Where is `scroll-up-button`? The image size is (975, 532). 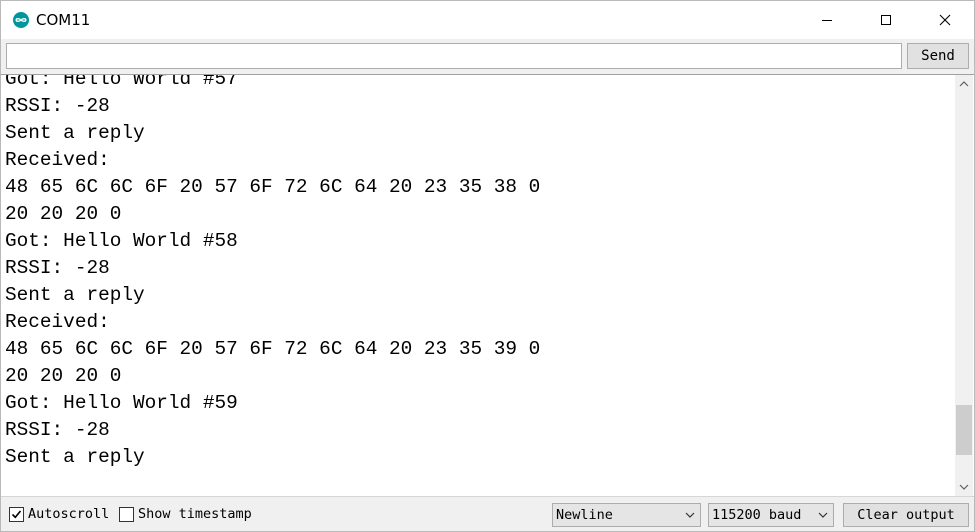
scroll-up-button is located at coordinates (964, 84).